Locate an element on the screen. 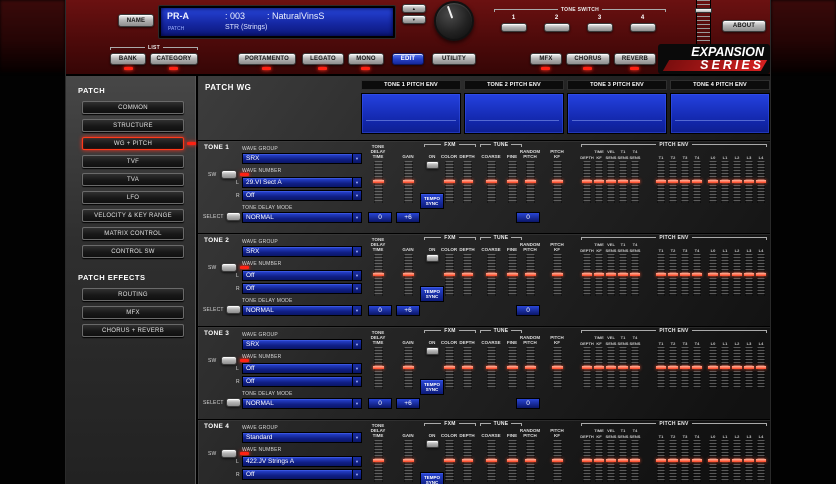  edit-button: EDIT is located at coordinates (408, 59).